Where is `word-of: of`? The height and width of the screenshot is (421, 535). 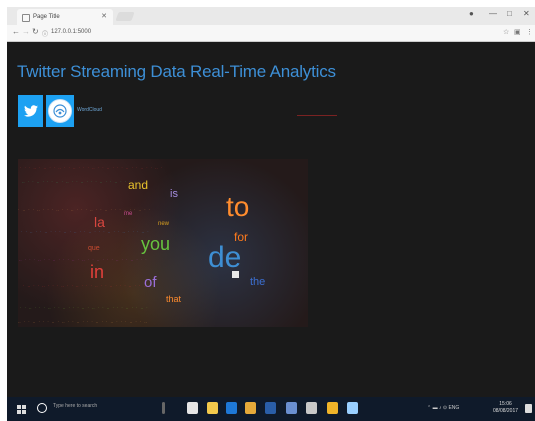
word-of: of is located at coordinates (150, 282).